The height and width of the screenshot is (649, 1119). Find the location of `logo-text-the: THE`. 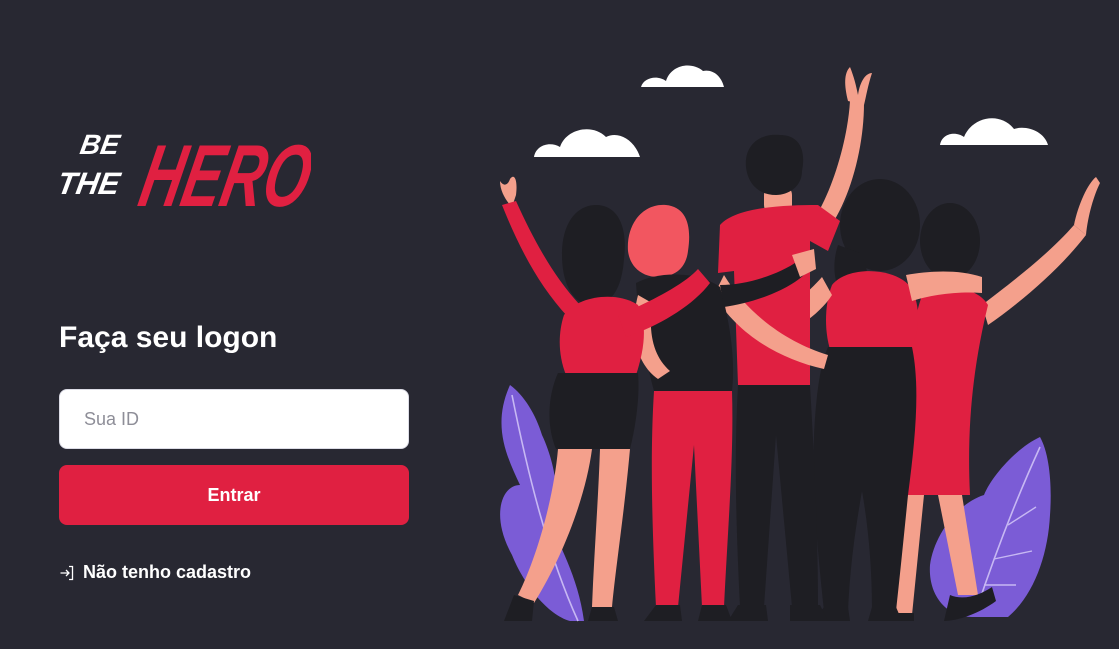

logo-text-the: THE is located at coordinates (91, 183).